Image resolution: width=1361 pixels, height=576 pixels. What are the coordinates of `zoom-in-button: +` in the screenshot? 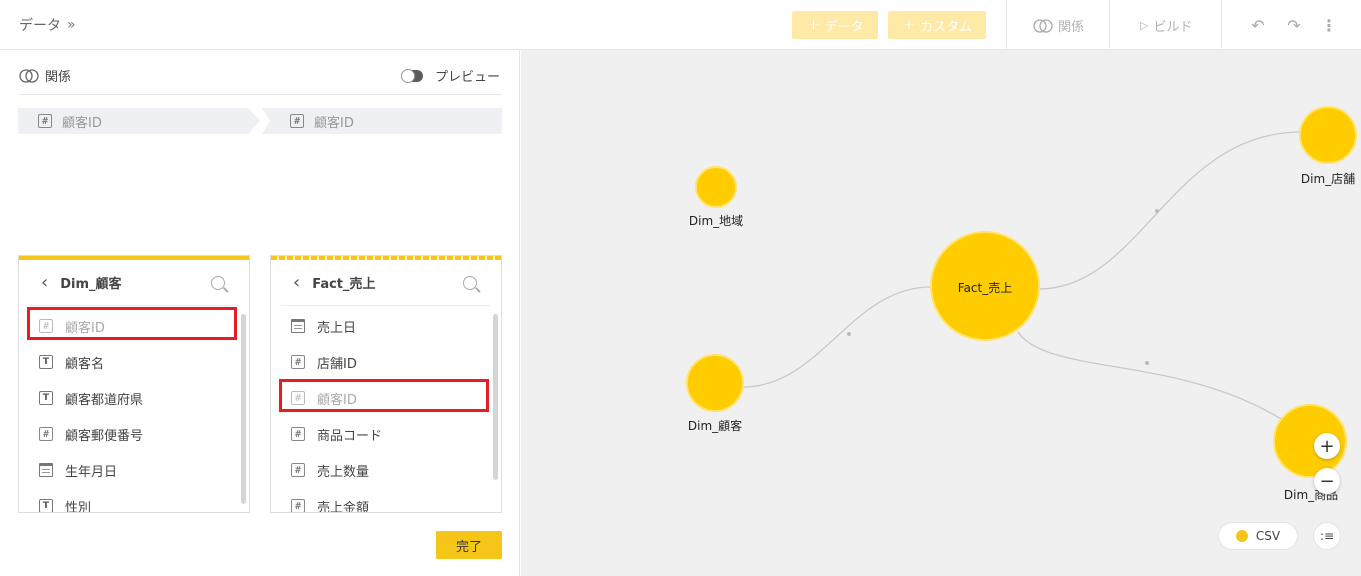 It's located at (1327, 446).